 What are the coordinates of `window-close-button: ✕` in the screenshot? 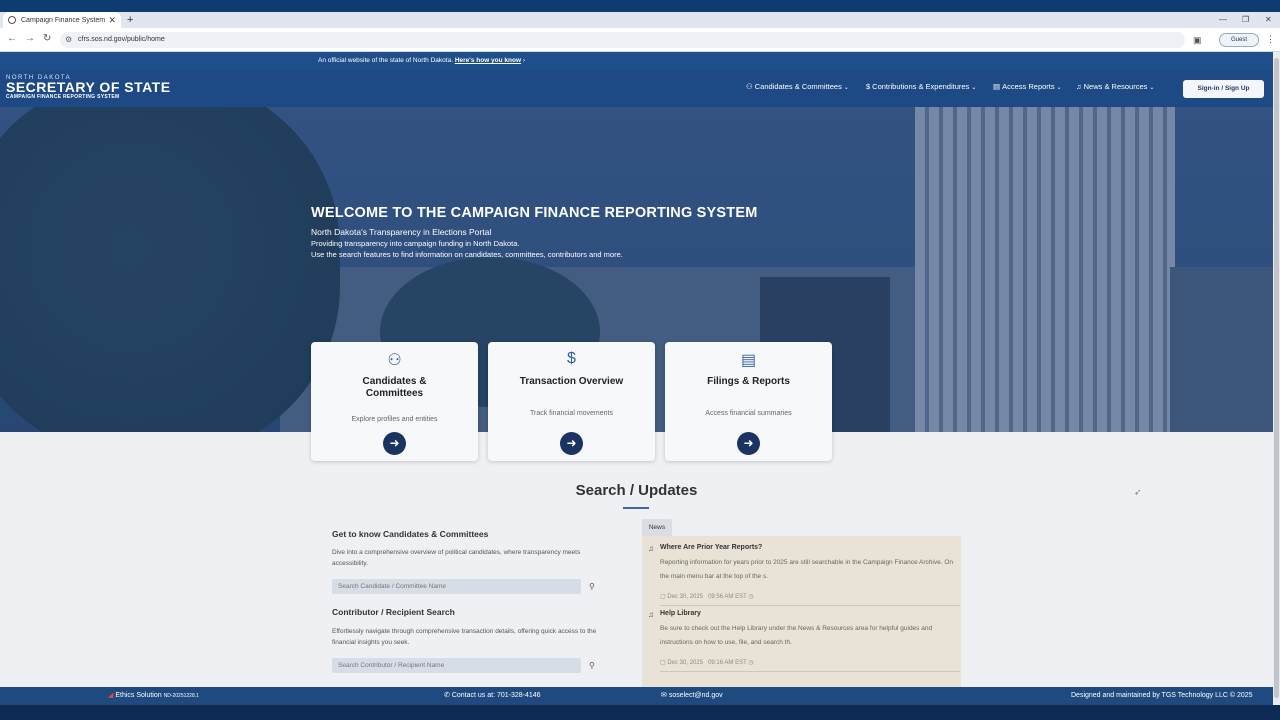 It's located at (1268, 20).